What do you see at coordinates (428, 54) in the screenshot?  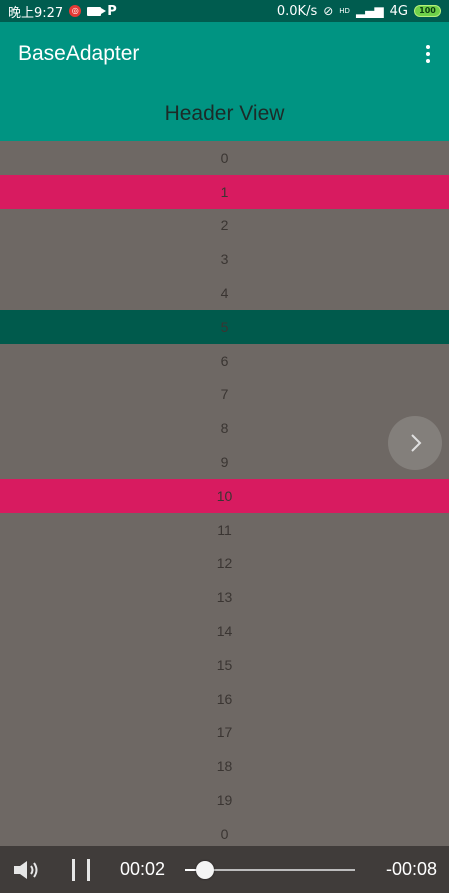 I see `more-vert-icon` at bounding box center [428, 54].